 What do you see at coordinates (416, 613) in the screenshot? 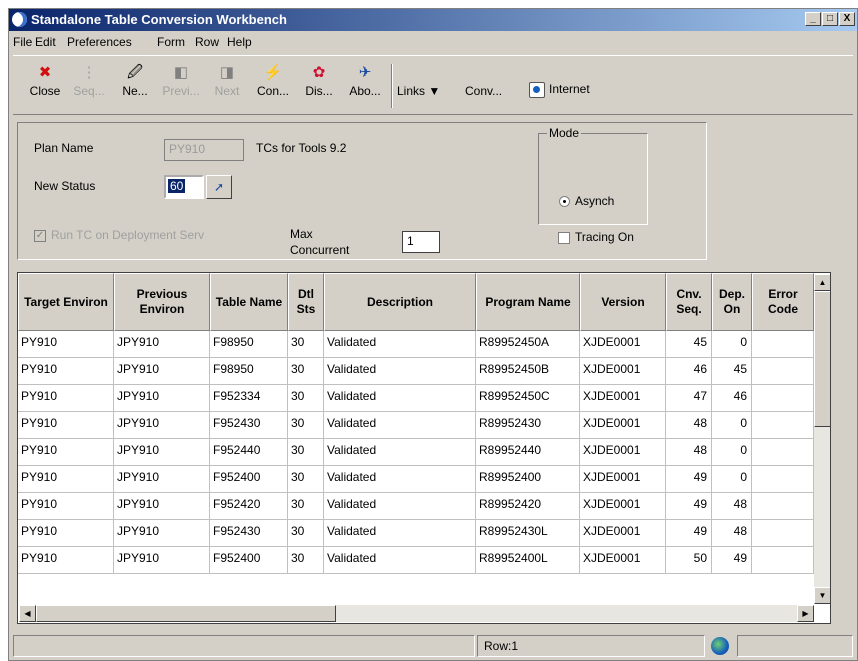
I see `horizontal-scrollbar: ◀ ▶` at bounding box center [416, 613].